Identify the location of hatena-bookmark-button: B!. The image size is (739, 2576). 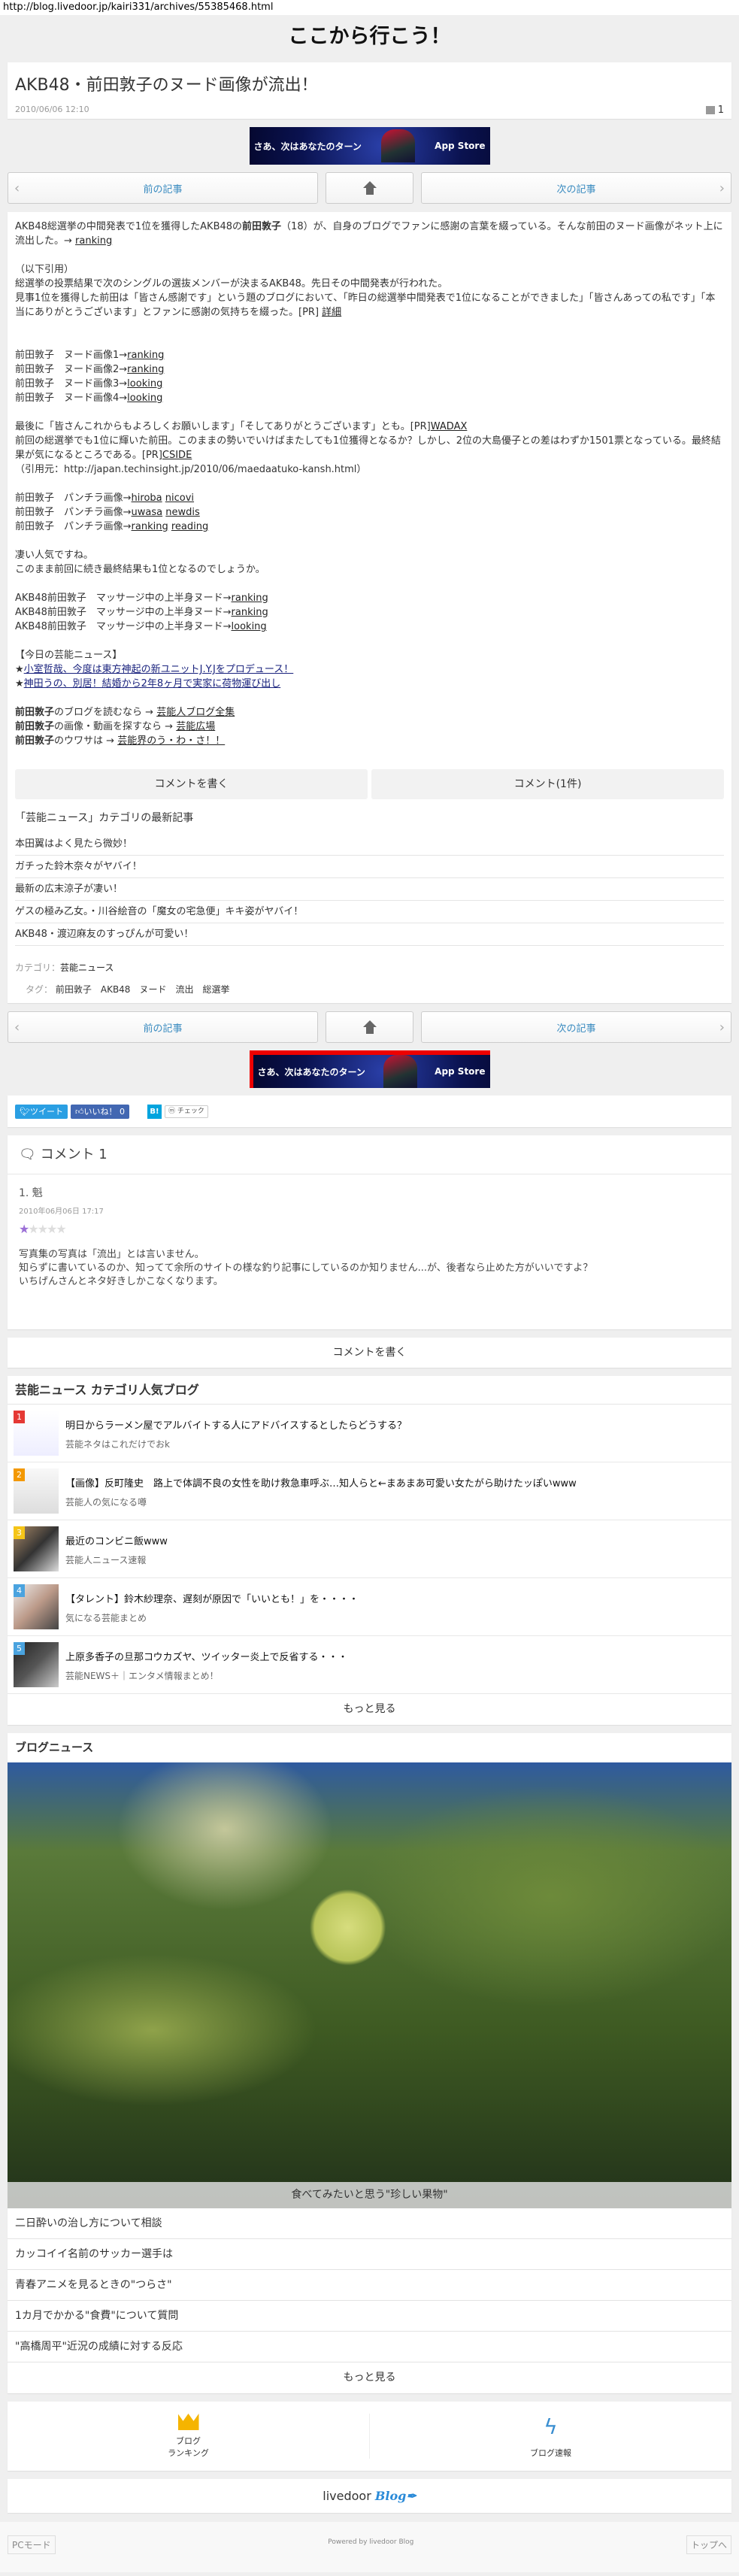
(154, 1111).